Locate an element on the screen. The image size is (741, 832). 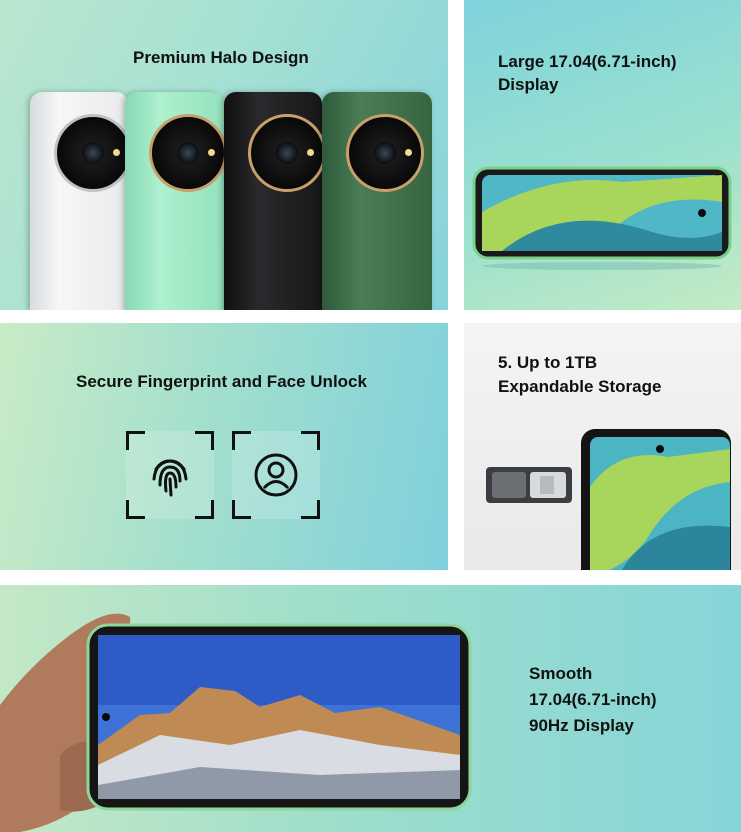
display-title-line1: Large 17.04(6.71-inch) is located at coordinates (587, 61).